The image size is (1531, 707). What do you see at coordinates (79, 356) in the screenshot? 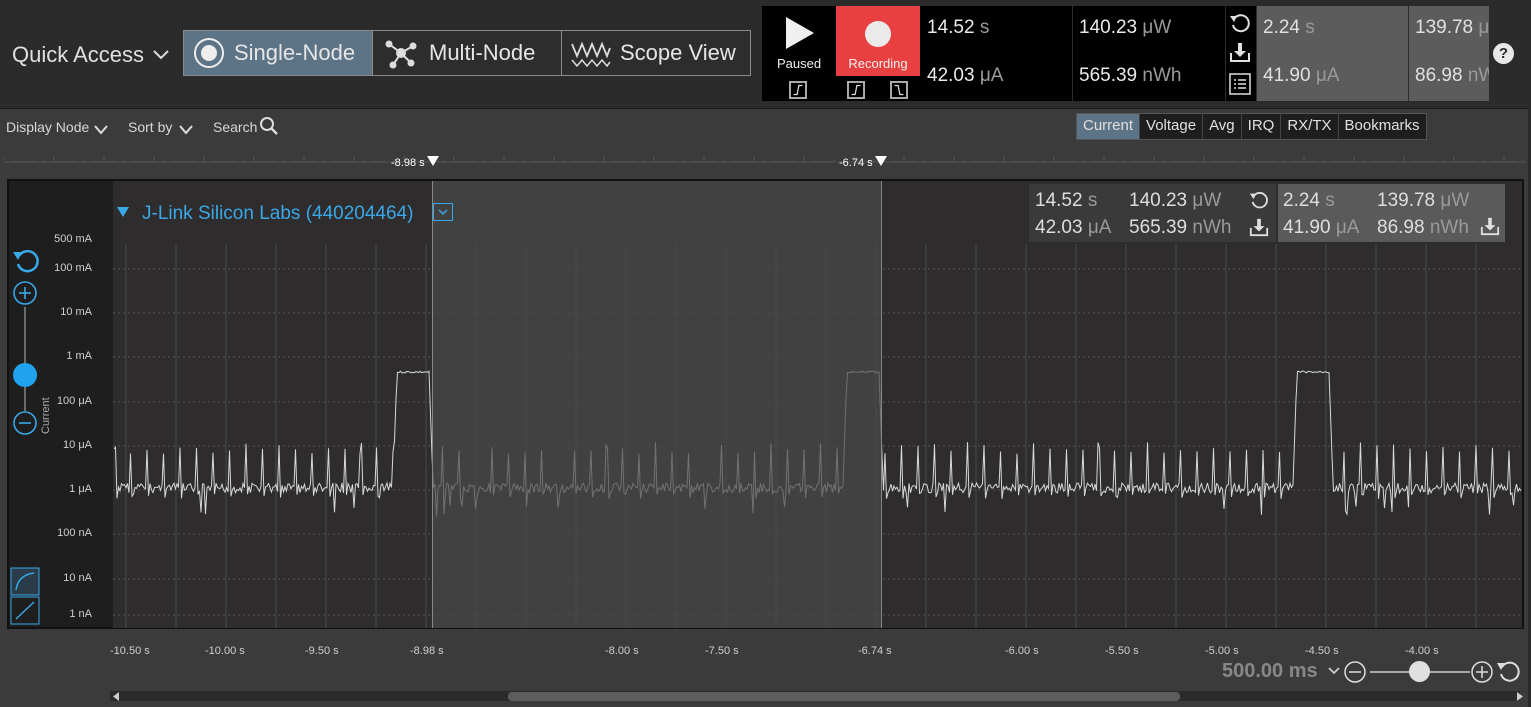
I see `y-tick-label: 1 mA` at bounding box center [79, 356].